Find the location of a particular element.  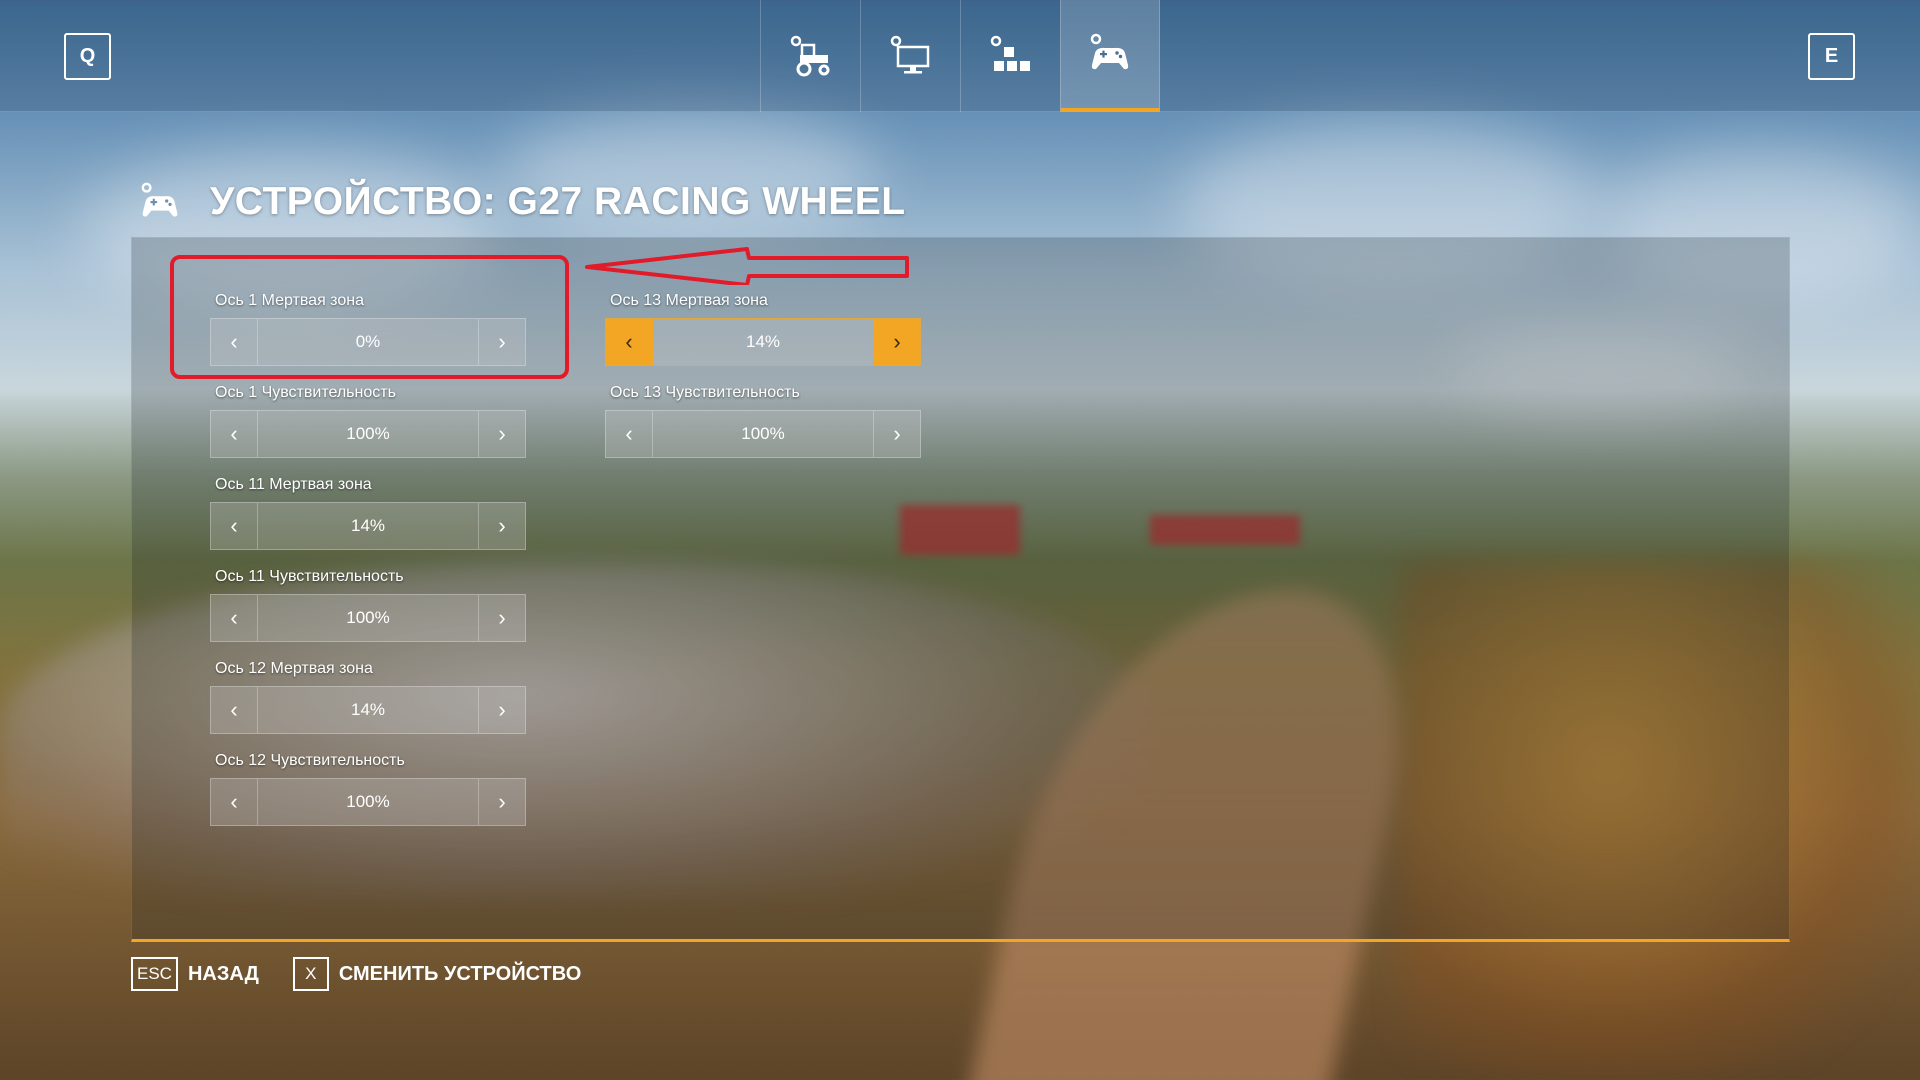

axis11-sensitivity-stepper: ‹ 100% › is located at coordinates (368, 618).